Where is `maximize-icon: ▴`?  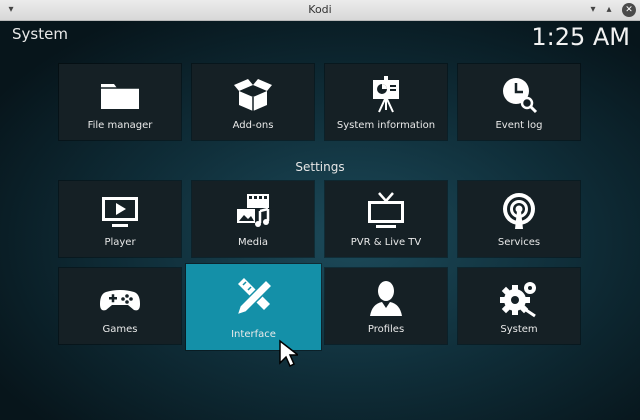 maximize-icon: ▴ is located at coordinates (609, 10).